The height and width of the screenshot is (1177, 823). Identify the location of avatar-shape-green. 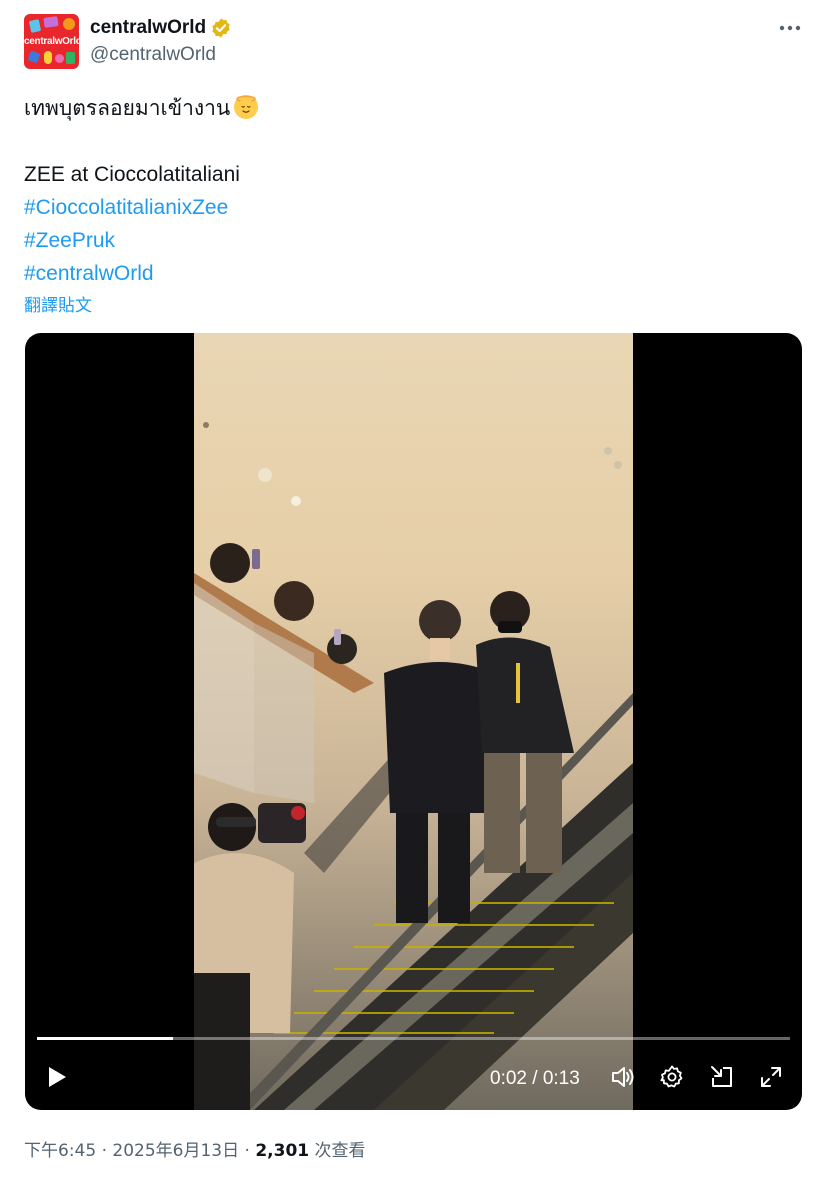
(70, 58).